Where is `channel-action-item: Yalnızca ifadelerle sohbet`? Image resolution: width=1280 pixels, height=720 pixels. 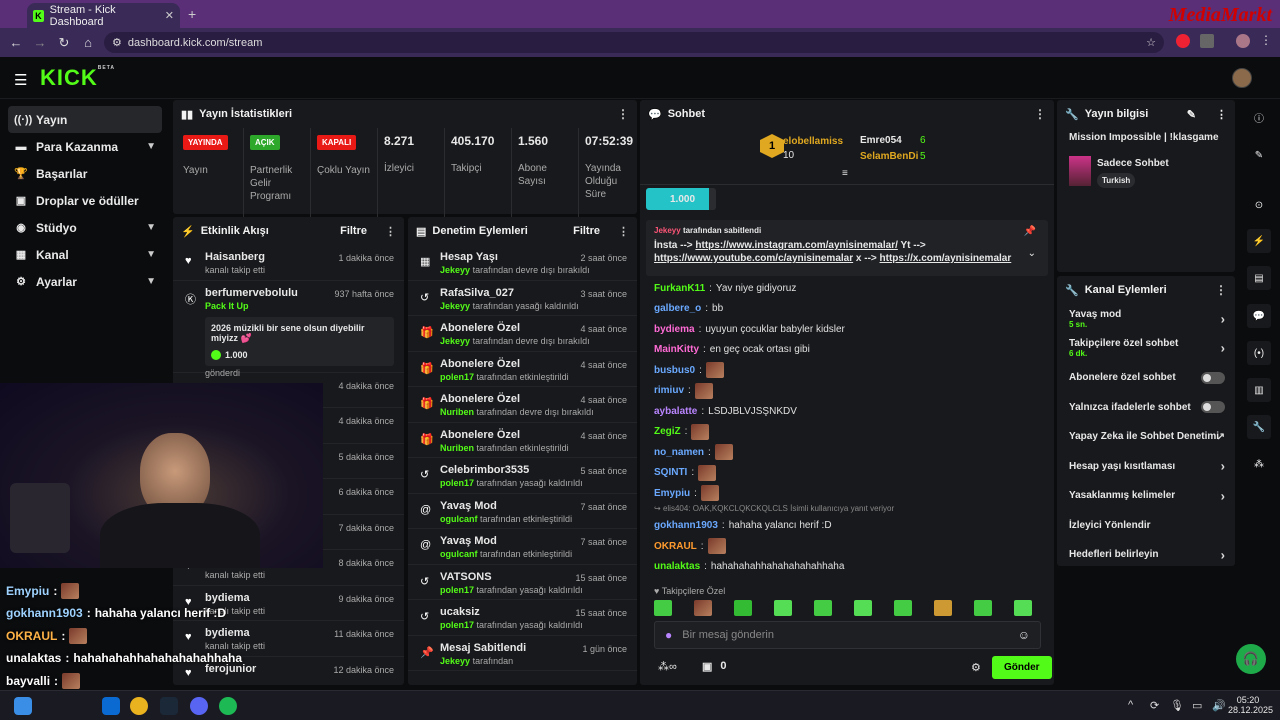 channel-action-item: Yalnızca ifadelerle sohbet is located at coordinates (1146, 408).